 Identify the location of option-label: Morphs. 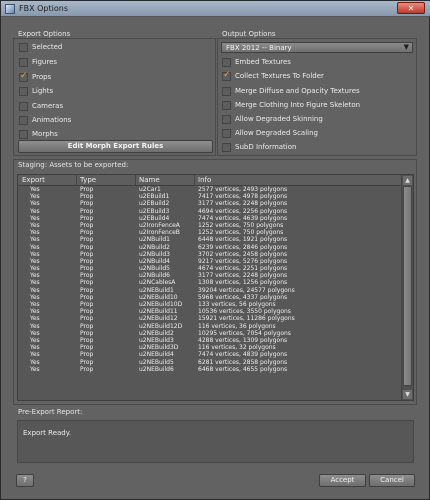
(45, 134).